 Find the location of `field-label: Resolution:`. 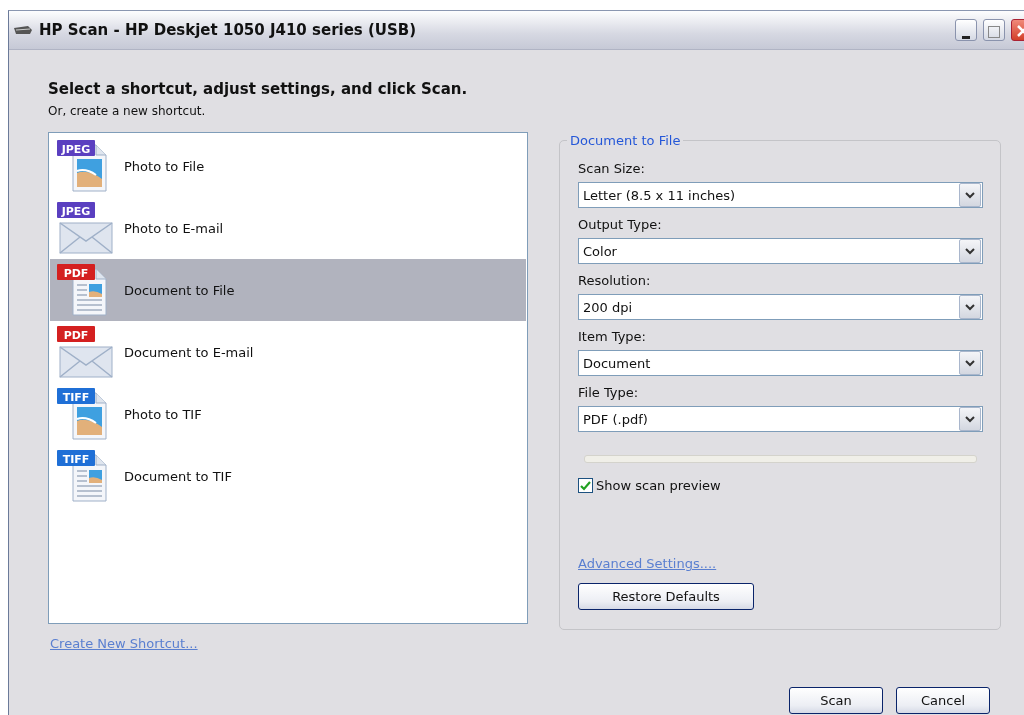

field-label: Resolution: is located at coordinates (615, 280).